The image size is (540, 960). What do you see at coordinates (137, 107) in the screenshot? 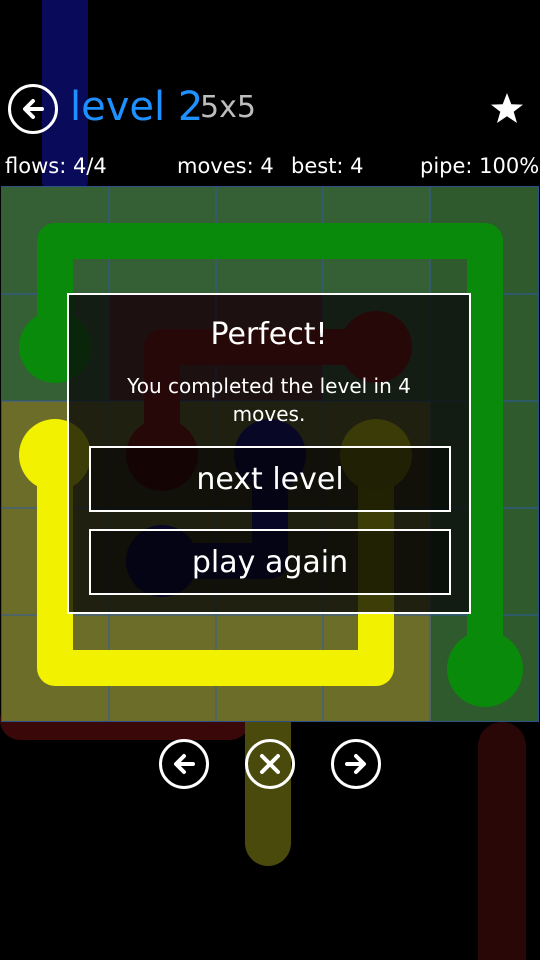
I see `level-title: level 2` at bounding box center [137, 107].